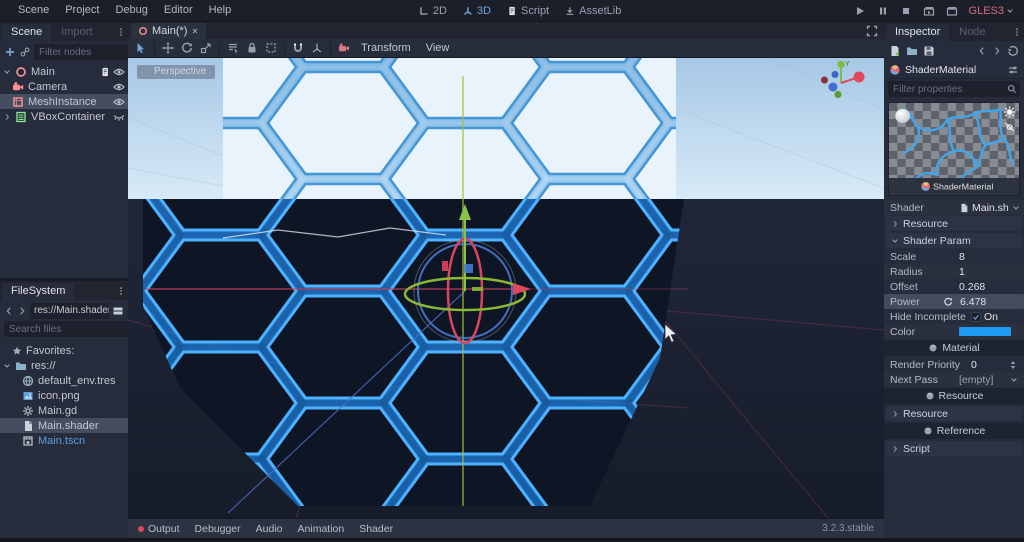  What do you see at coordinates (1014, 380) in the screenshot?
I see `next-pass-dropdown-icon` at bounding box center [1014, 380].